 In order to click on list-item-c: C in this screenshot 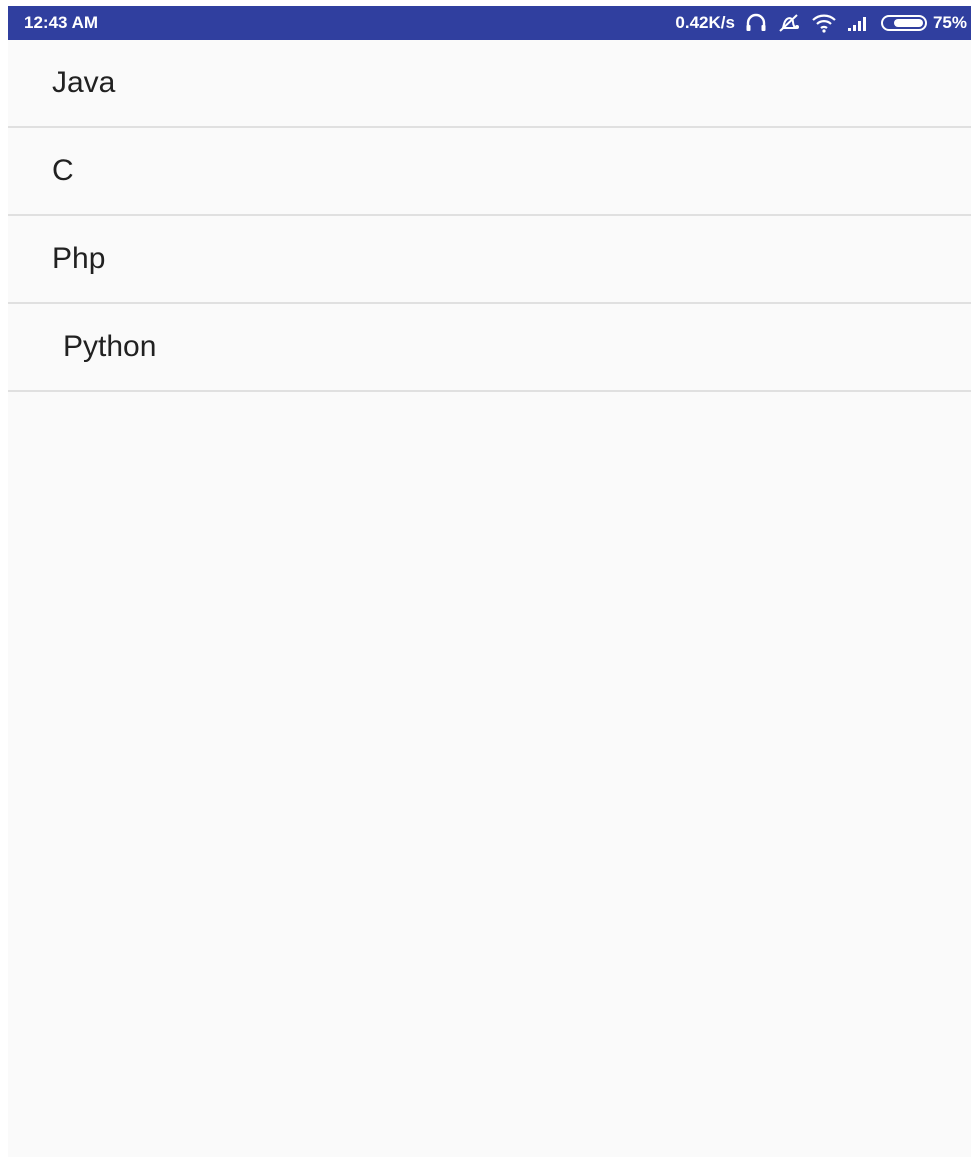, I will do `click(489, 172)`.